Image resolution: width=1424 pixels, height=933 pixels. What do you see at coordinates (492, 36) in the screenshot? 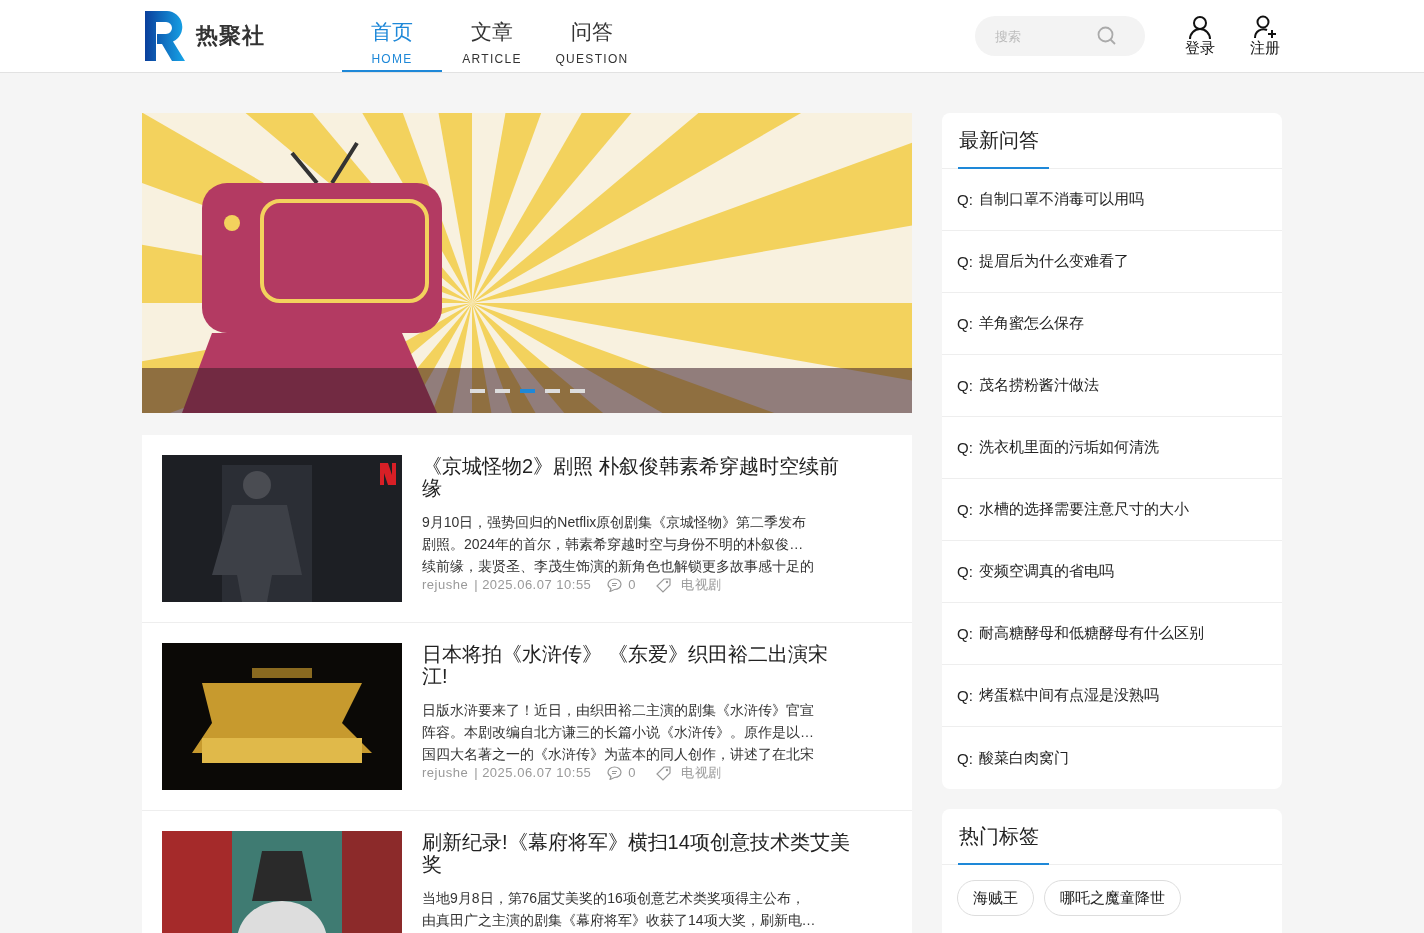
I see `nav-tab: 文章 ARTICLE` at bounding box center [492, 36].